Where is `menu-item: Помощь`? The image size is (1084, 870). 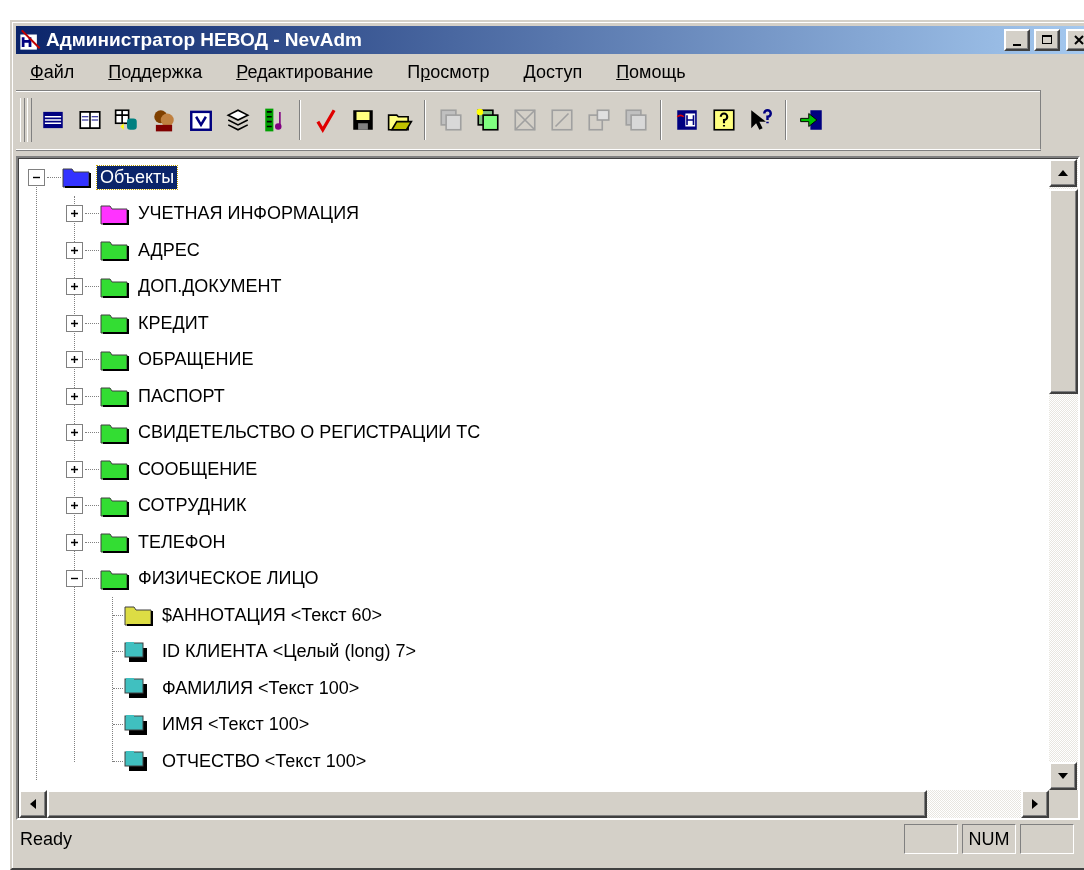 menu-item: Помощь is located at coordinates (651, 72).